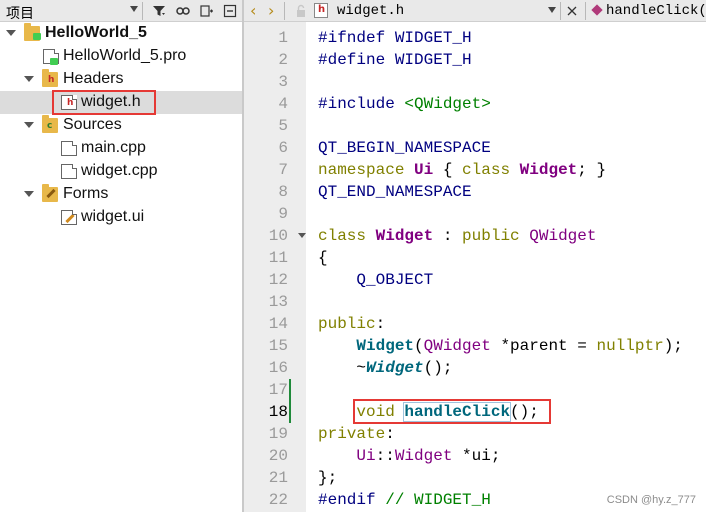 This screenshot has width=706, height=512. Describe the element at coordinates (278, 500) in the screenshot. I see `line-number: 22` at that location.